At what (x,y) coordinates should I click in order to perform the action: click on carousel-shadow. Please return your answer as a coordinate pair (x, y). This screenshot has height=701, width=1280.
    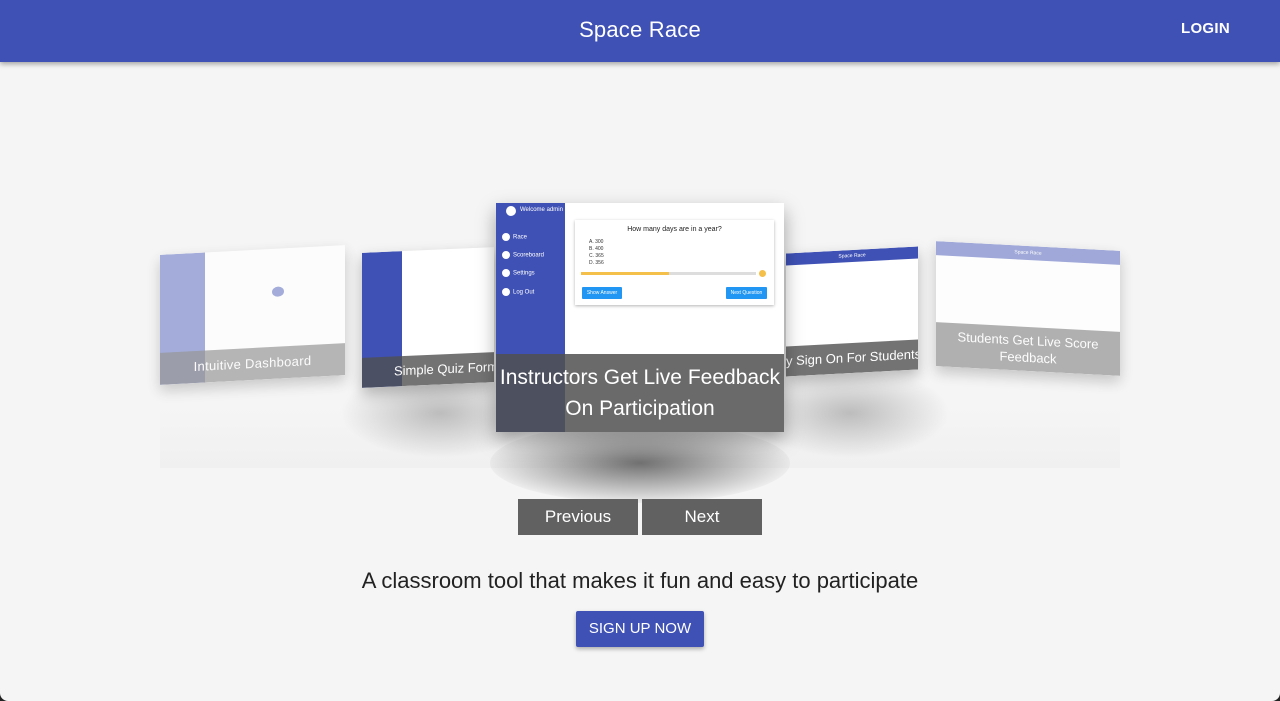
    Looking at the image, I should click on (640, 463).